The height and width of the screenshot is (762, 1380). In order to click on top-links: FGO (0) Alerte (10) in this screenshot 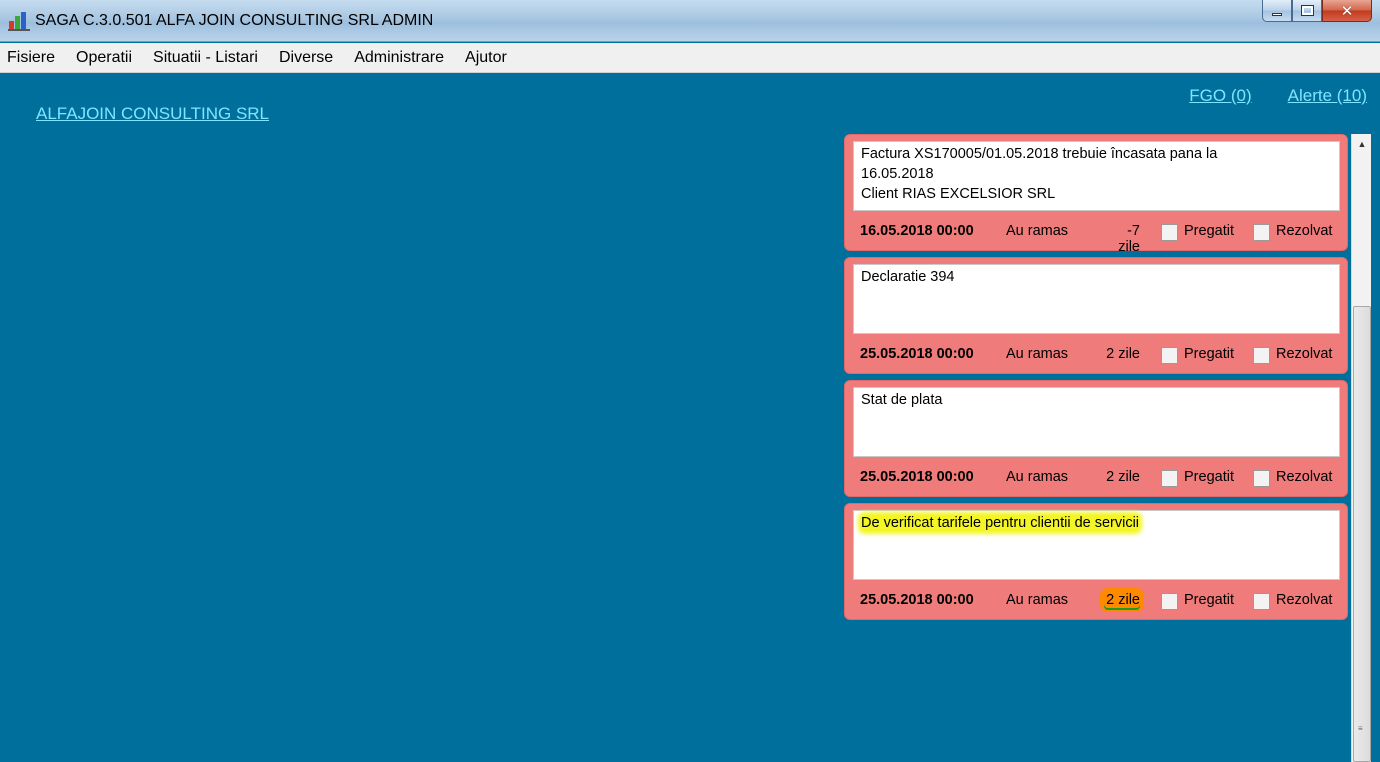, I will do `click(1278, 96)`.